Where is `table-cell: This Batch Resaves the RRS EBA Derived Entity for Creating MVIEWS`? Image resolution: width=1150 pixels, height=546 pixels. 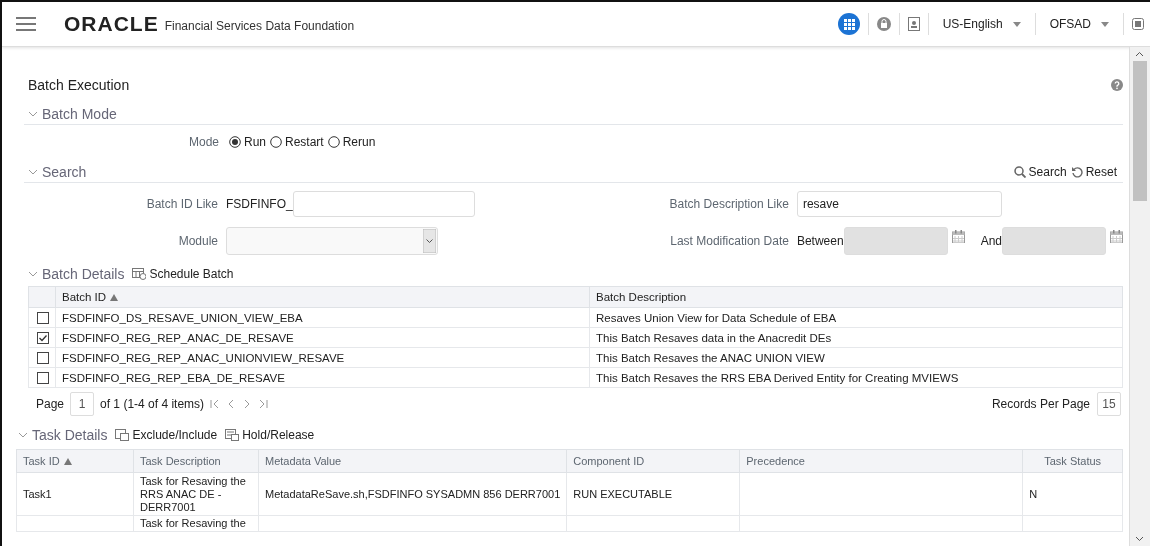
table-cell: This Batch Resaves the RRS EBA Derived Entity for Creating MVIEWS is located at coordinates (856, 377).